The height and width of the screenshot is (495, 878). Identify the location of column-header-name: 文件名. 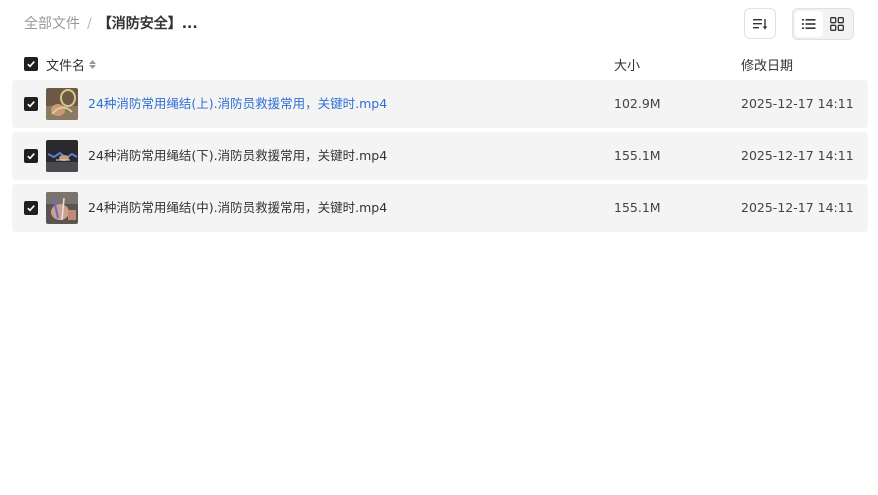
(71, 64).